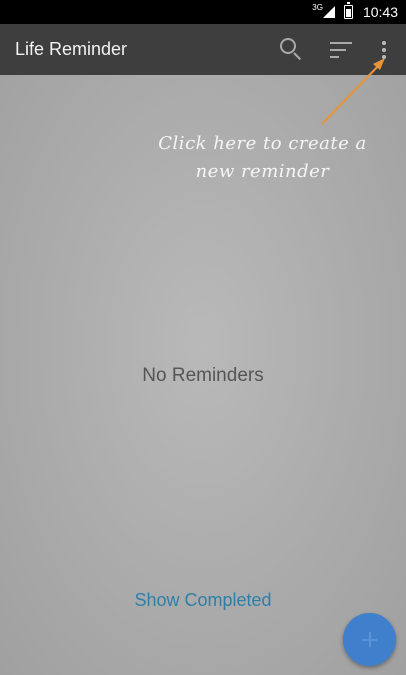  What do you see at coordinates (262, 171) in the screenshot?
I see `hint-line-2: new reminder` at bounding box center [262, 171].